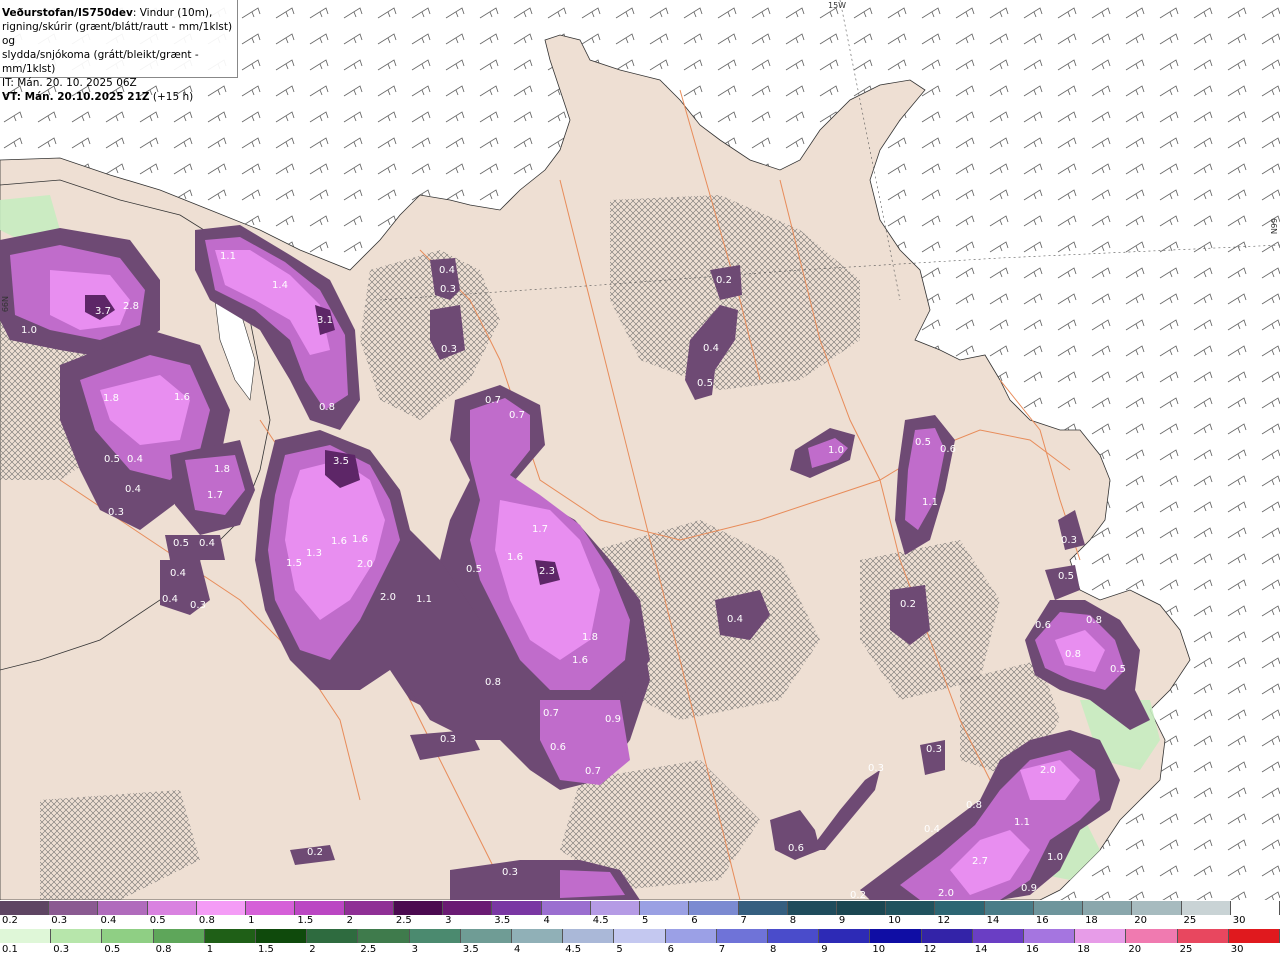 This screenshot has height=958, width=1280. I want to click on snow-legend-label: 4.5, so click(600, 920).